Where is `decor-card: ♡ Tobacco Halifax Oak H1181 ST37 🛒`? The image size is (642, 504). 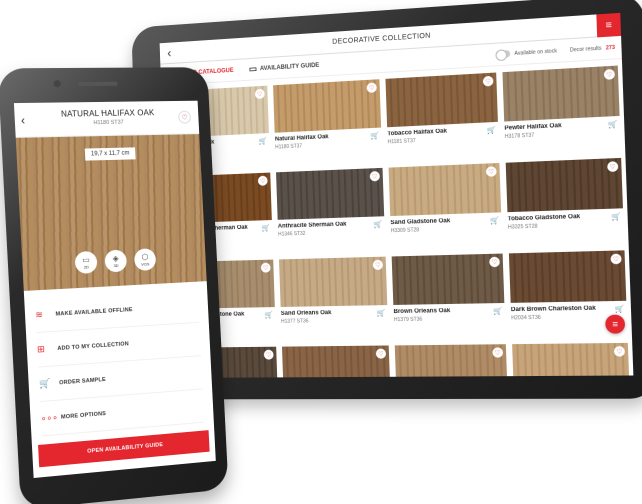
decor-card: ♡ Tobacco Halifax Oak H1181 ST37 🛒 is located at coordinates (442, 118).